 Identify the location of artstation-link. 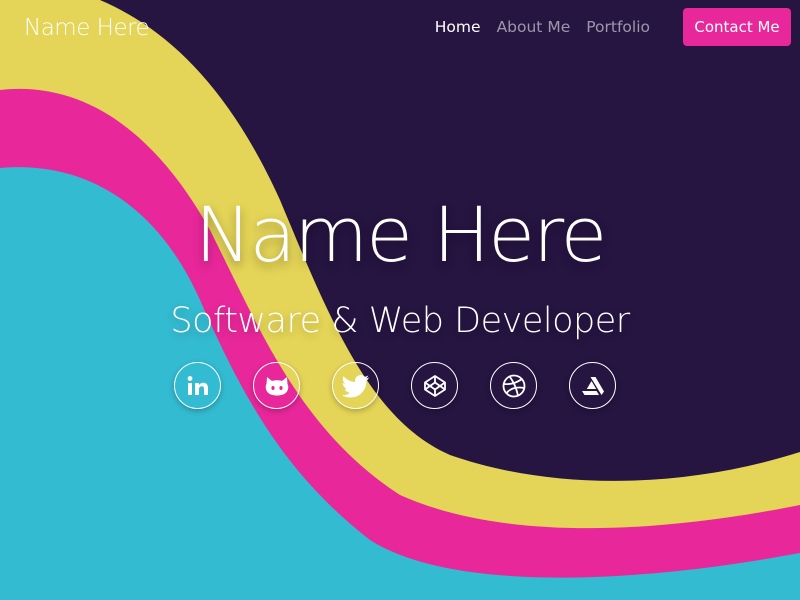
(592, 385).